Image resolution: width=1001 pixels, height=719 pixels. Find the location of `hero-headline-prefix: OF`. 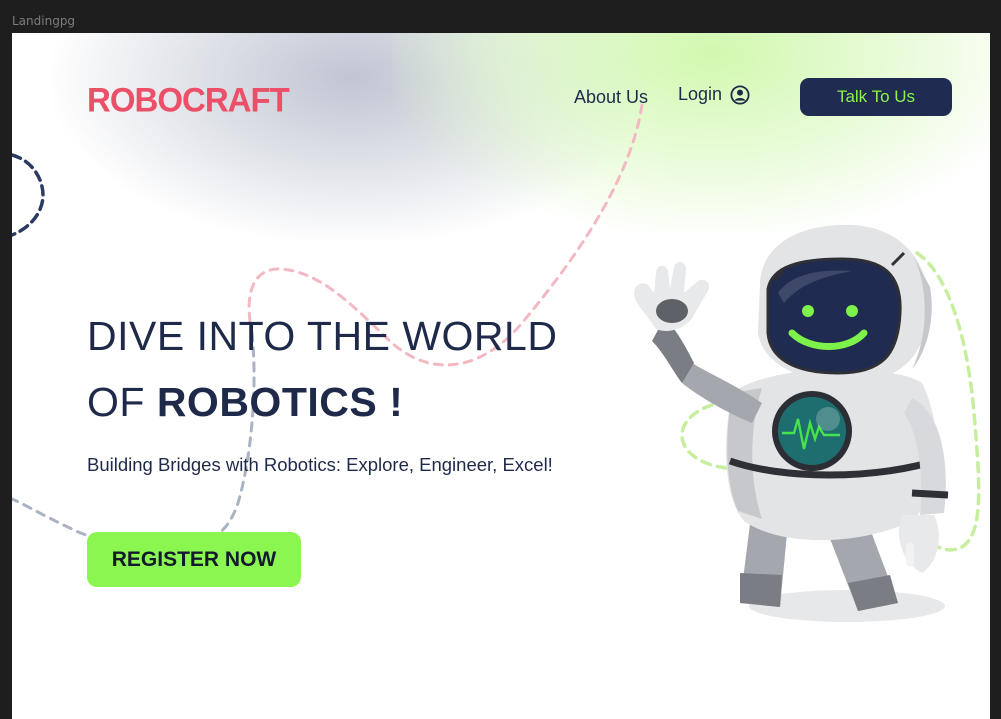

hero-headline-prefix: OF is located at coordinates (122, 402).